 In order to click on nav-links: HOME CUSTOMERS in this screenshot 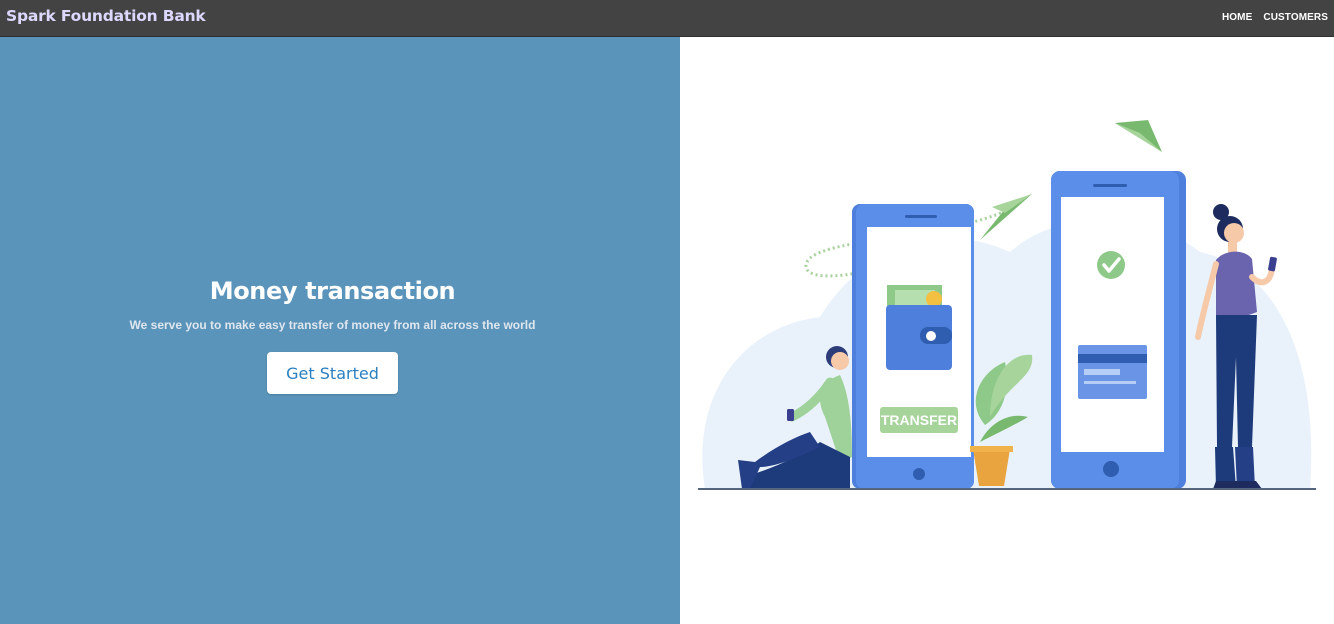, I will do `click(1275, 17)`.